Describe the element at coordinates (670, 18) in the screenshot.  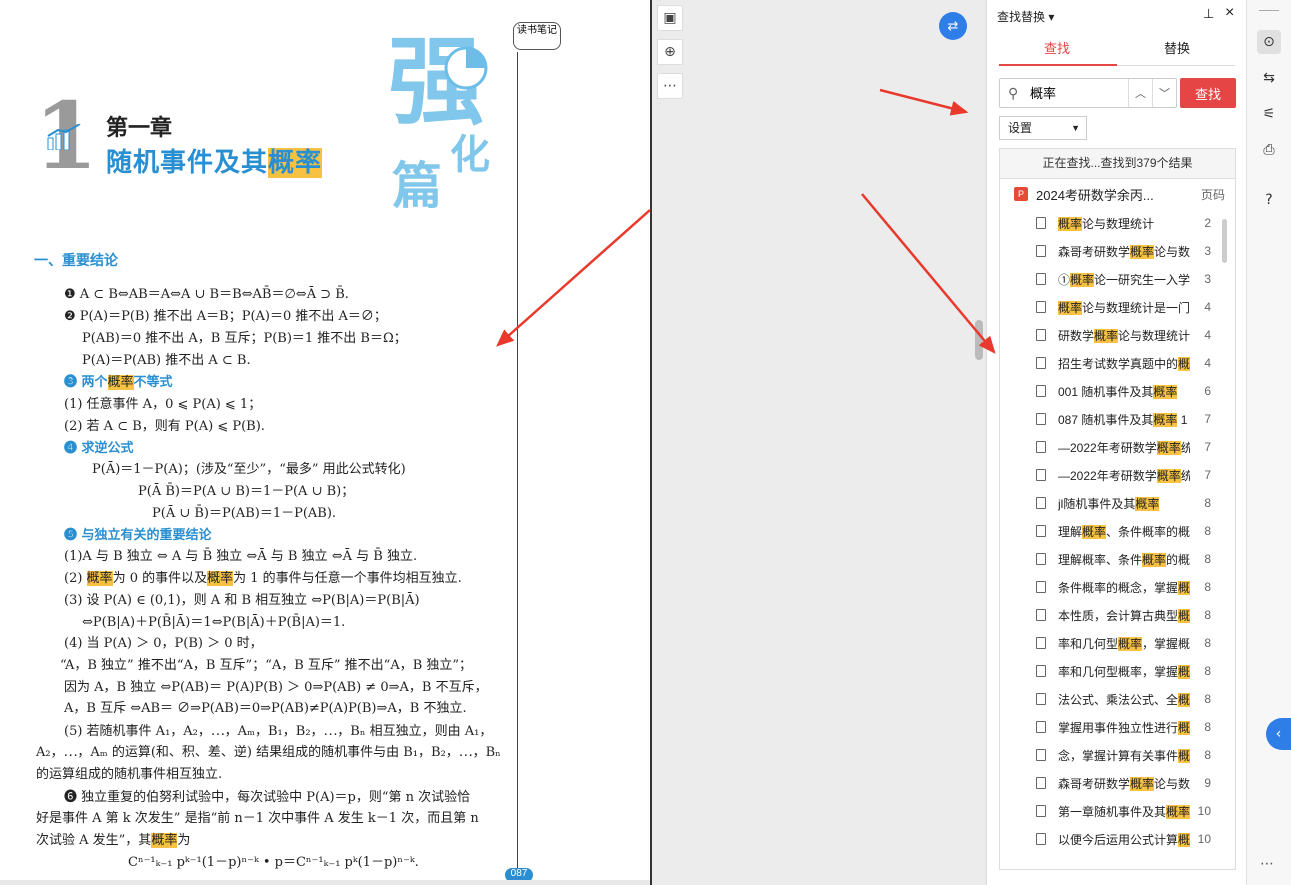
I see `image-icon: ▣` at that location.